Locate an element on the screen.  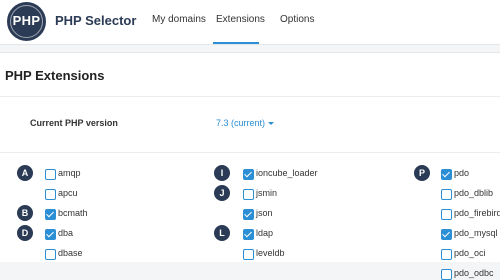
extension-label-dba: dba is located at coordinates (66, 233).